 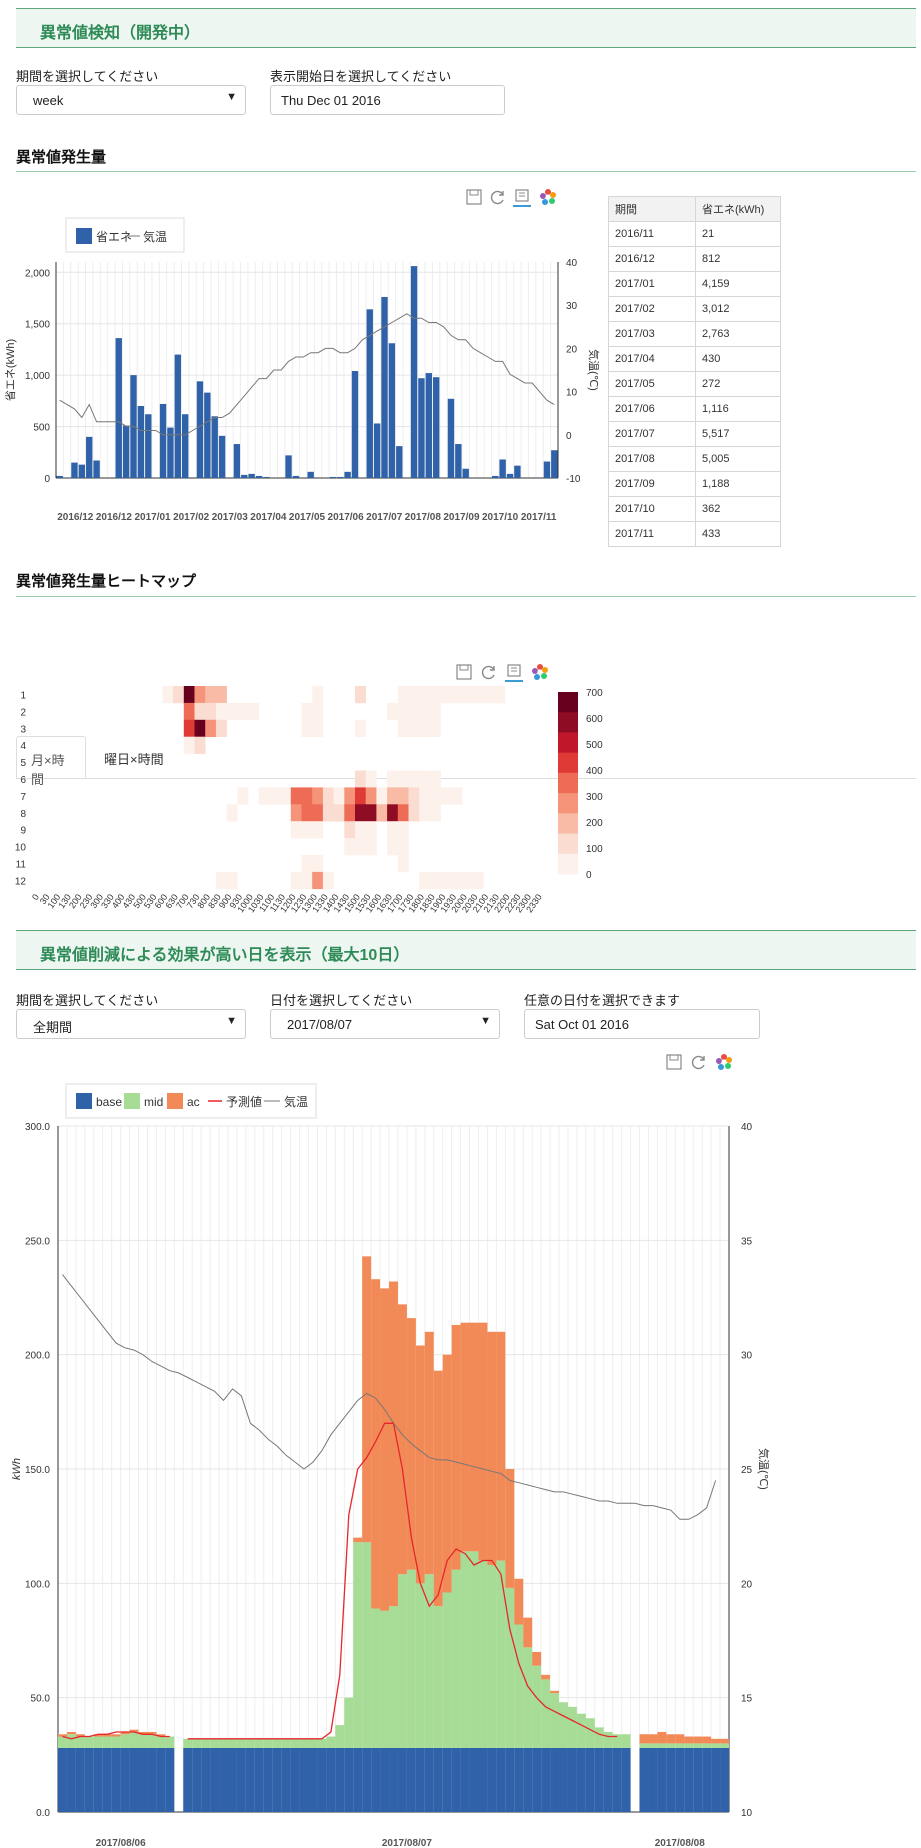 What do you see at coordinates (387, 100) in the screenshot?
I see `start-date-input: Thu Dec 01 2016` at bounding box center [387, 100].